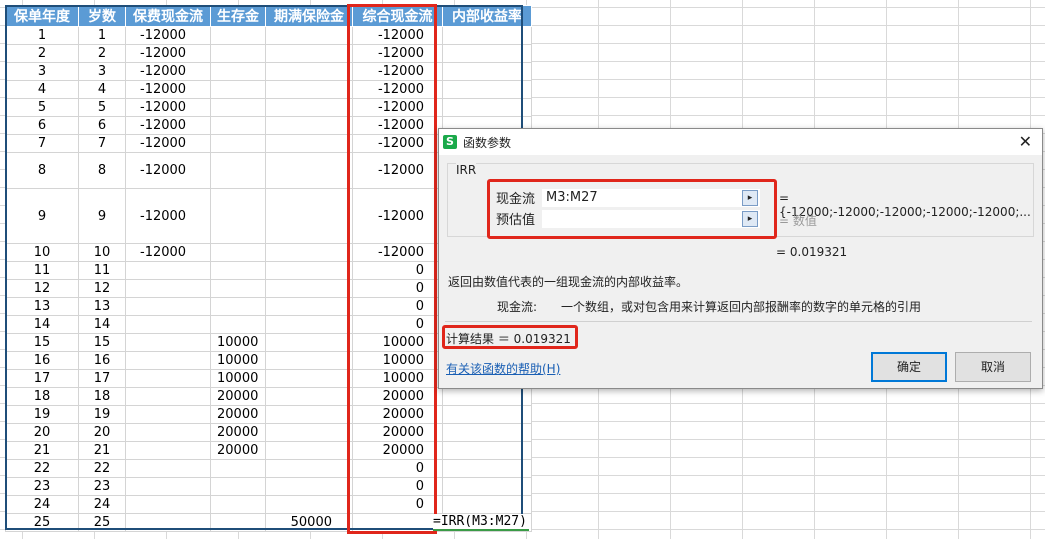  What do you see at coordinates (42, 252) in the screenshot?
I see `table-cell: 10` at bounding box center [42, 252].